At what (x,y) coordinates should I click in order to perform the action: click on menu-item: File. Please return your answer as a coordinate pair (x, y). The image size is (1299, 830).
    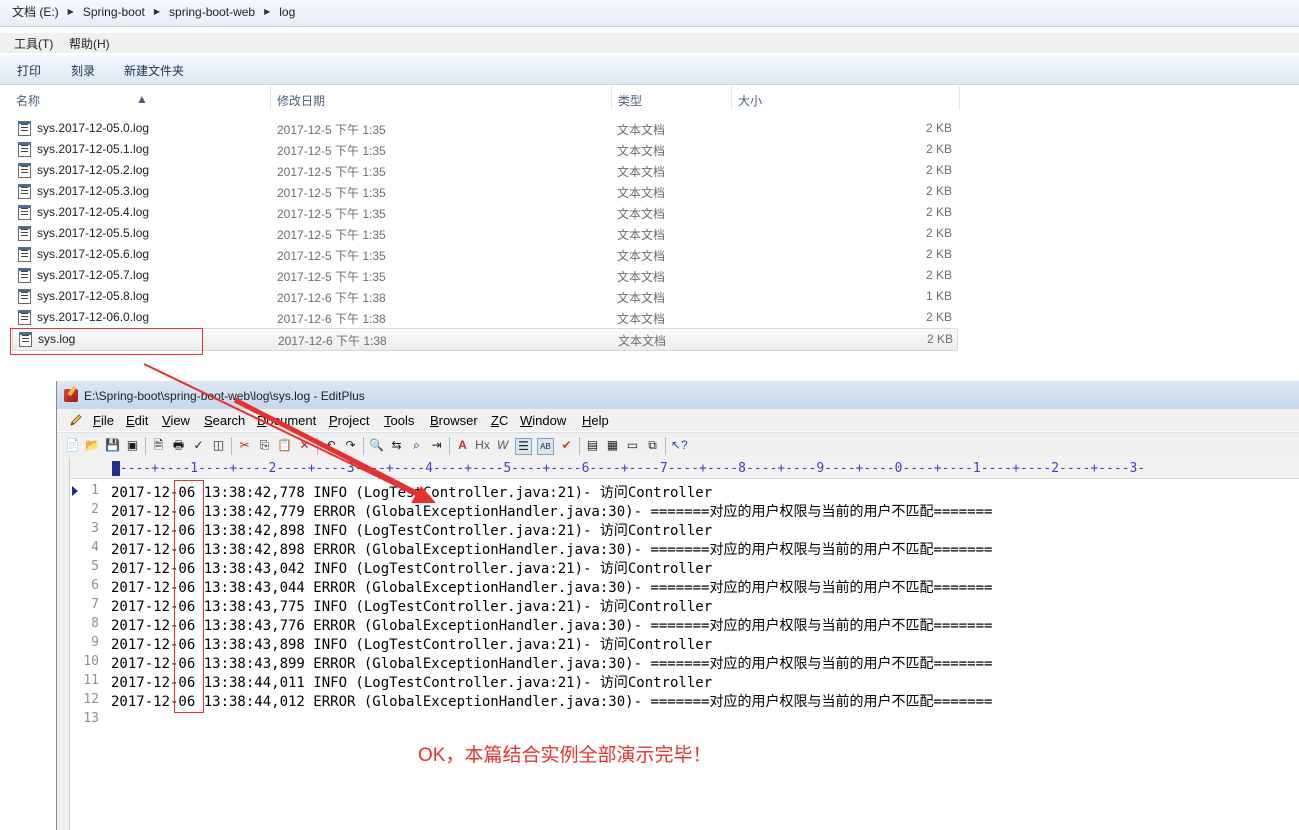
    Looking at the image, I should click on (103, 420).